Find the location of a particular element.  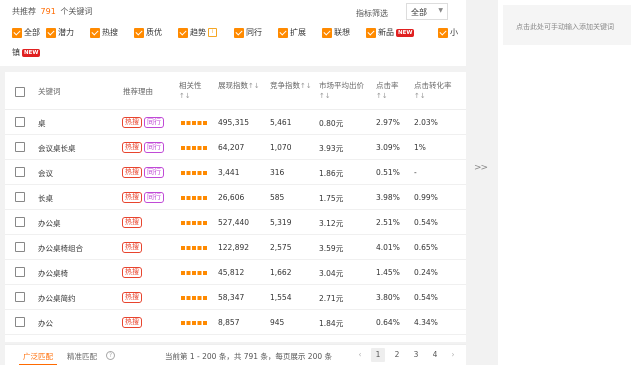

tab-exact-match: 精准匹配 is located at coordinates (82, 356).